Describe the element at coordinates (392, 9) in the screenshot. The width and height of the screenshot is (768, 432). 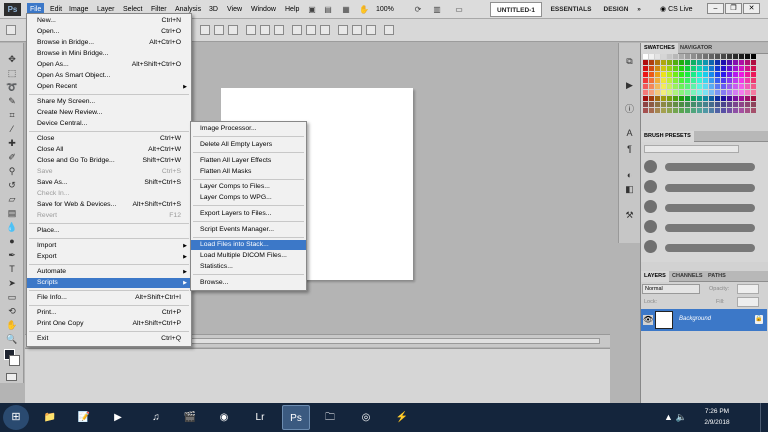
I see `zoom-level-select: 100%` at that location.